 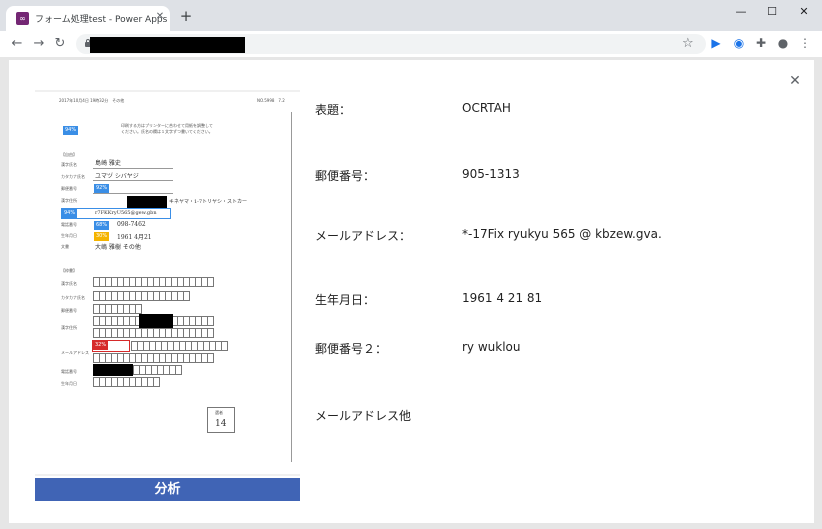 I want to click on confidence-badge: 32%, so click(x=101, y=345).